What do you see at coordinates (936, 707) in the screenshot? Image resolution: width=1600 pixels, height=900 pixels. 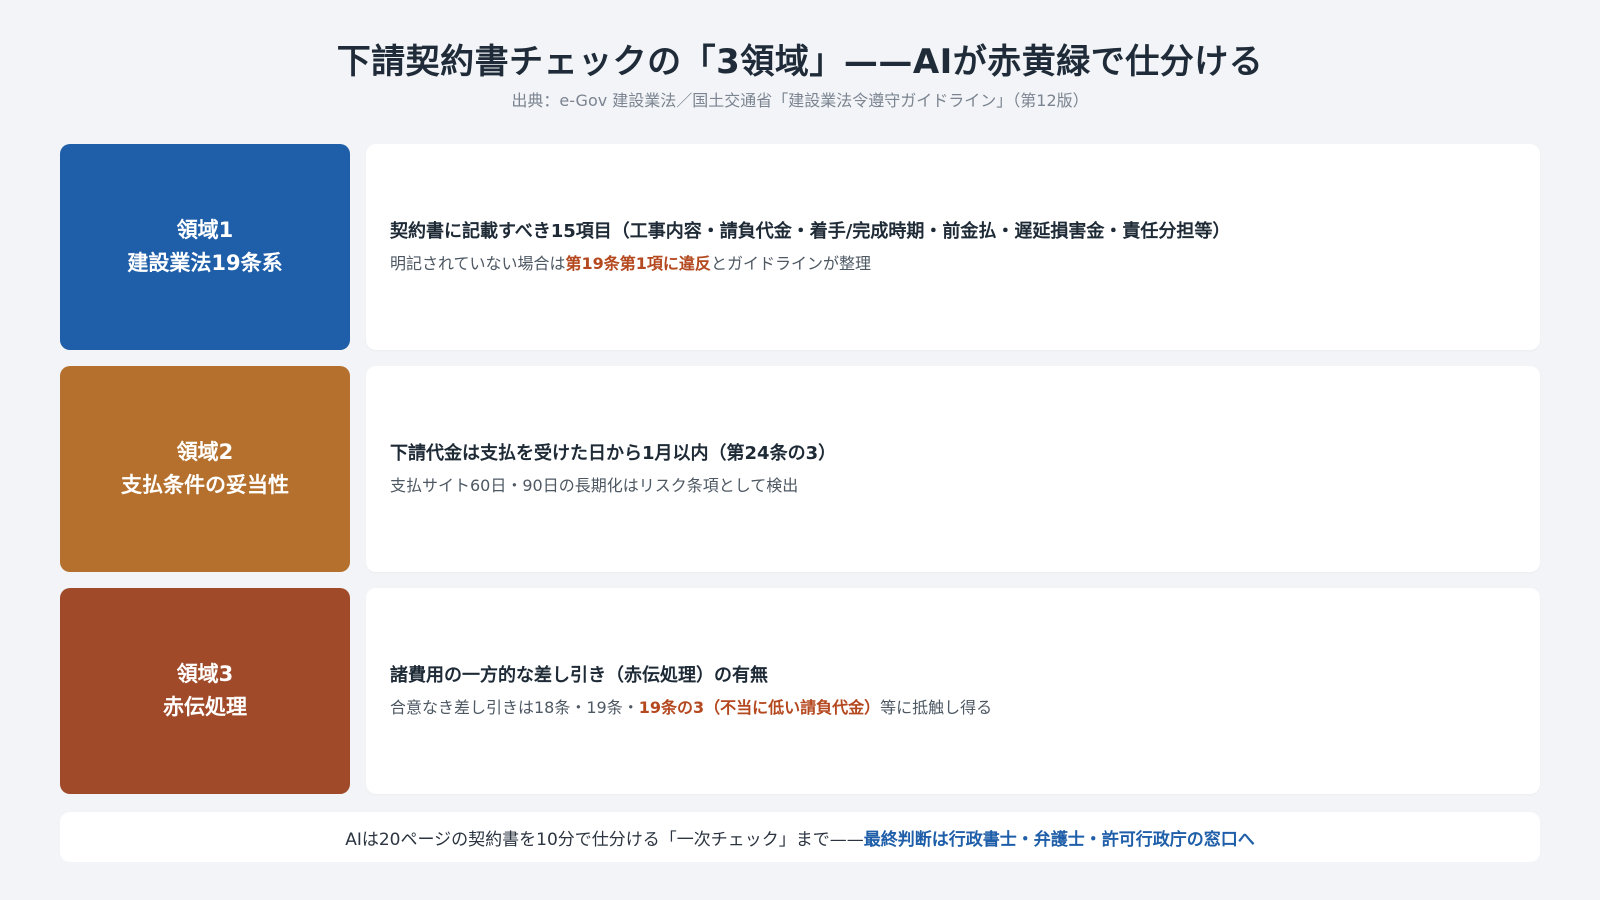 I see `sub-text: 等に抵触し得る` at bounding box center [936, 707].